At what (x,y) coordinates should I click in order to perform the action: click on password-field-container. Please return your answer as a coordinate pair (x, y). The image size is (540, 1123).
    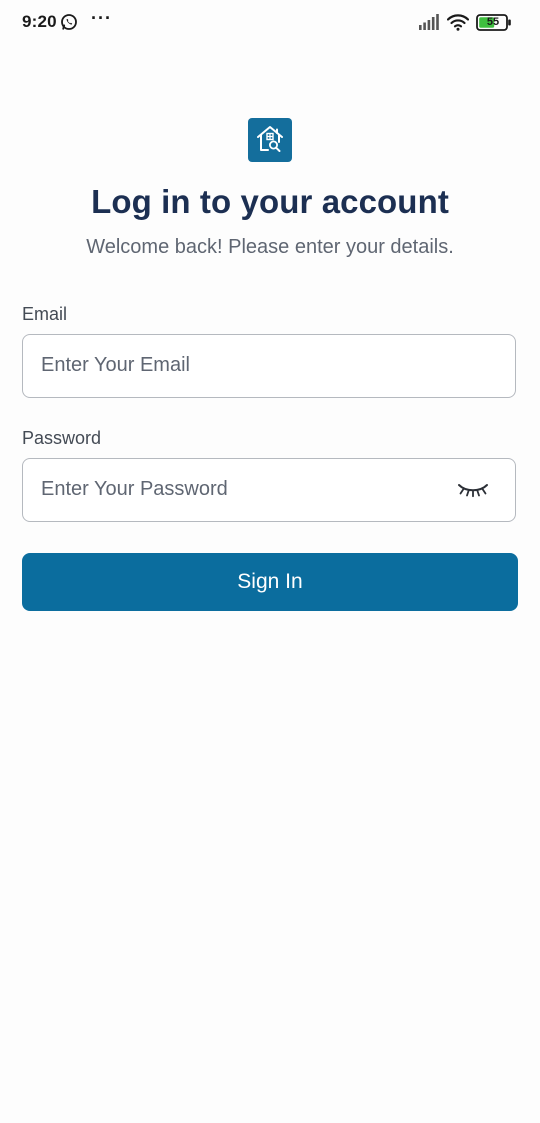
    Looking at the image, I should click on (269, 490).